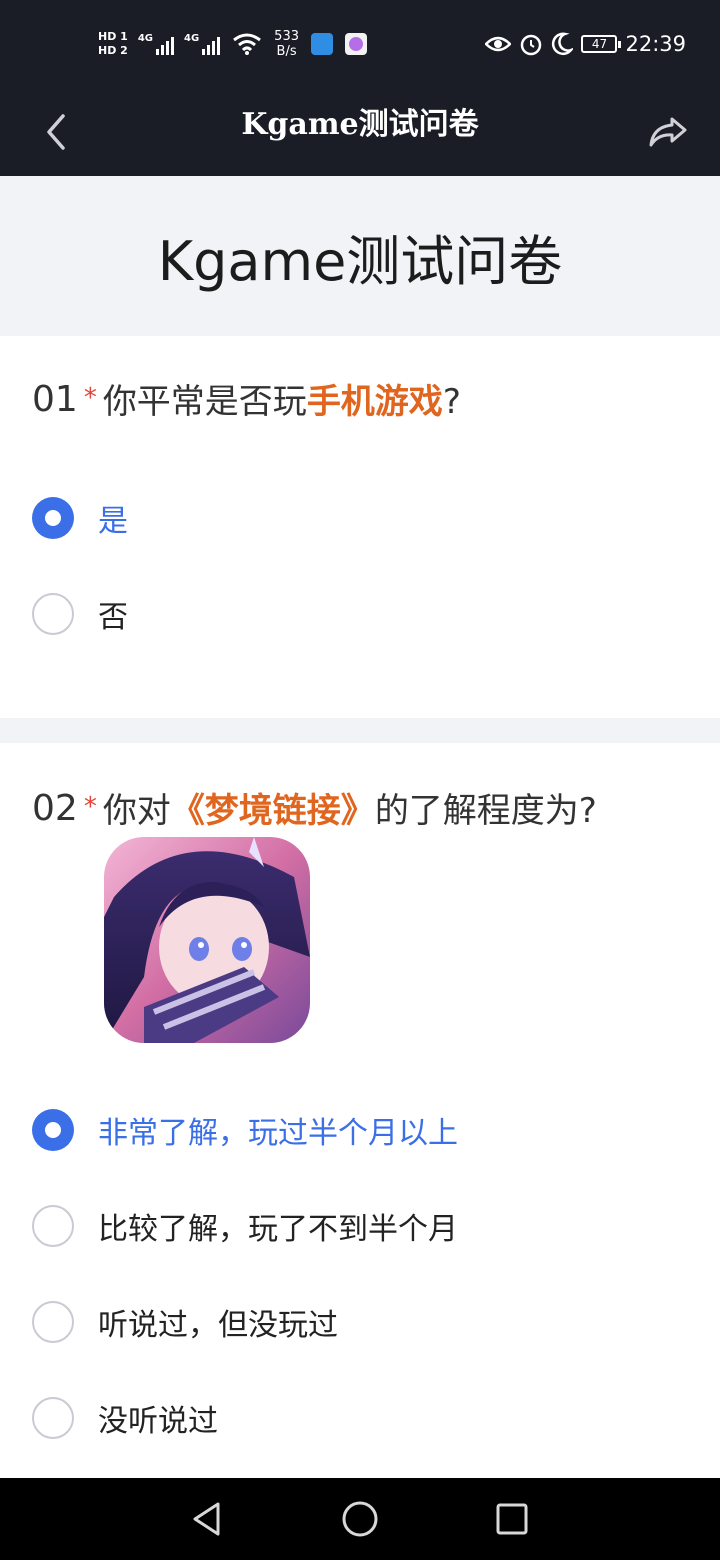 The height and width of the screenshot is (1560, 720). I want to click on moon-icon, so click(563, 44).